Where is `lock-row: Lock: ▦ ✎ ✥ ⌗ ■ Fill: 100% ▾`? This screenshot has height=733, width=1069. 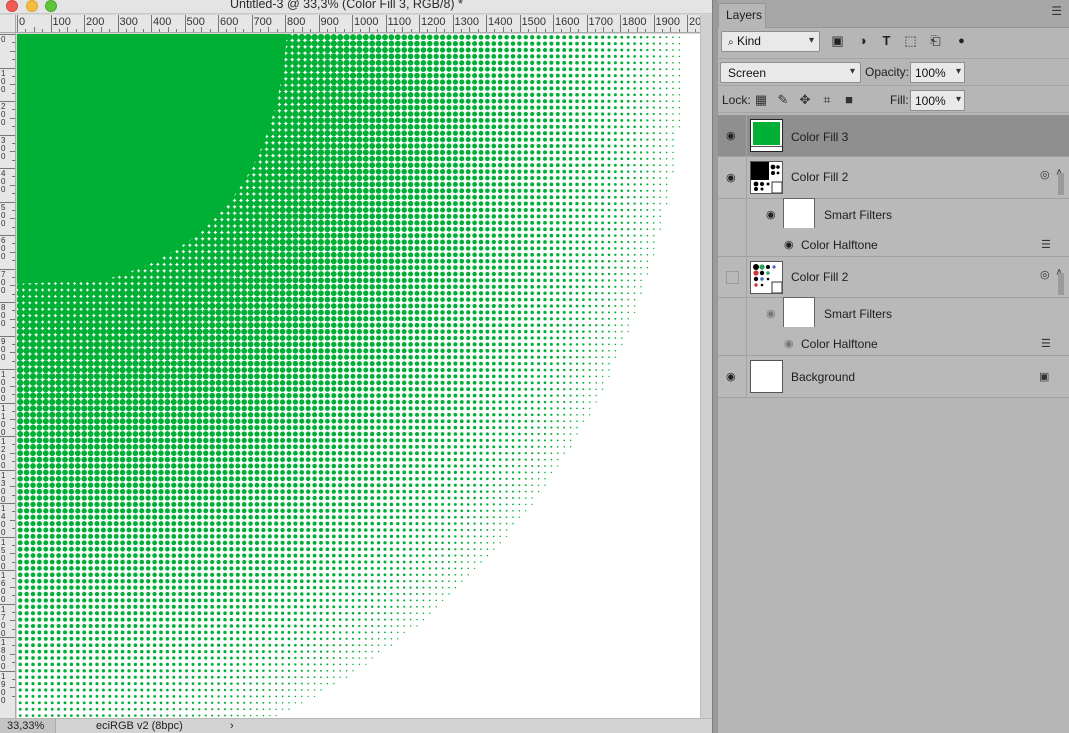
lock-row: Lock: ▦ ✎ ✥ ⌗ ■ Fill: 100% ▾ is located at coordinates (893, 99).